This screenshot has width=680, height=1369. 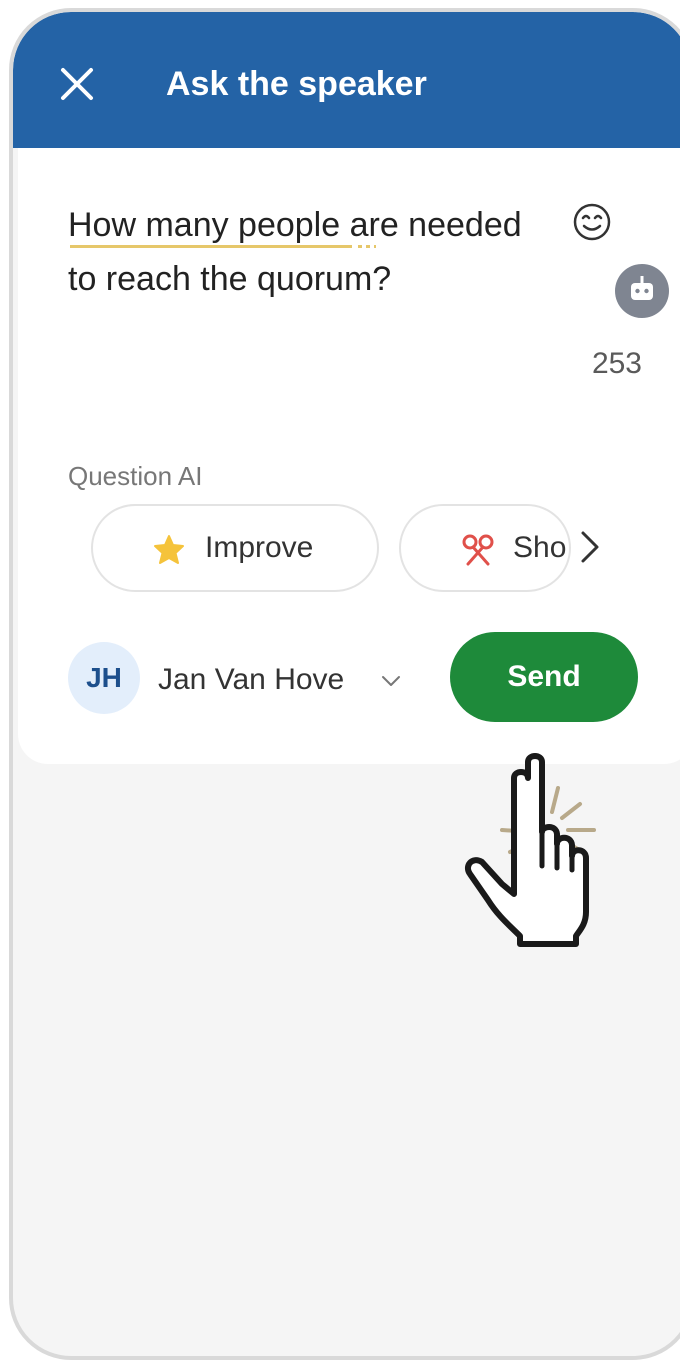 I want to click on character-count: 253, so click(x=616, y=363).